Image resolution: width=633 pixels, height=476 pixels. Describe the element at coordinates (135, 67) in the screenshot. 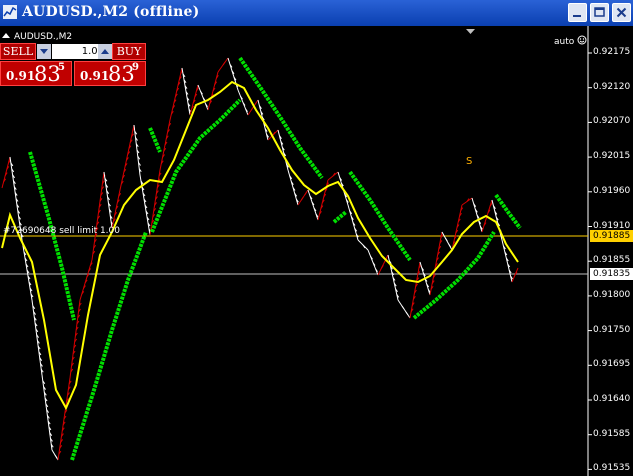

I see `buy-price-pip: 9` at that location.